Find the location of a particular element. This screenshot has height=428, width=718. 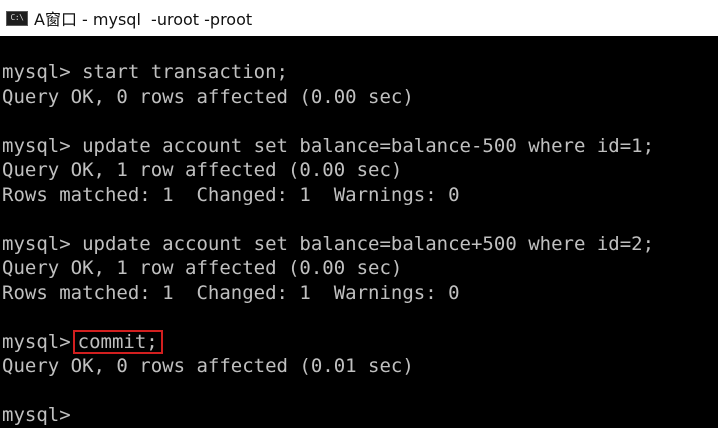

commit-command-highlight: commit; is located at coordinates (117, 341).